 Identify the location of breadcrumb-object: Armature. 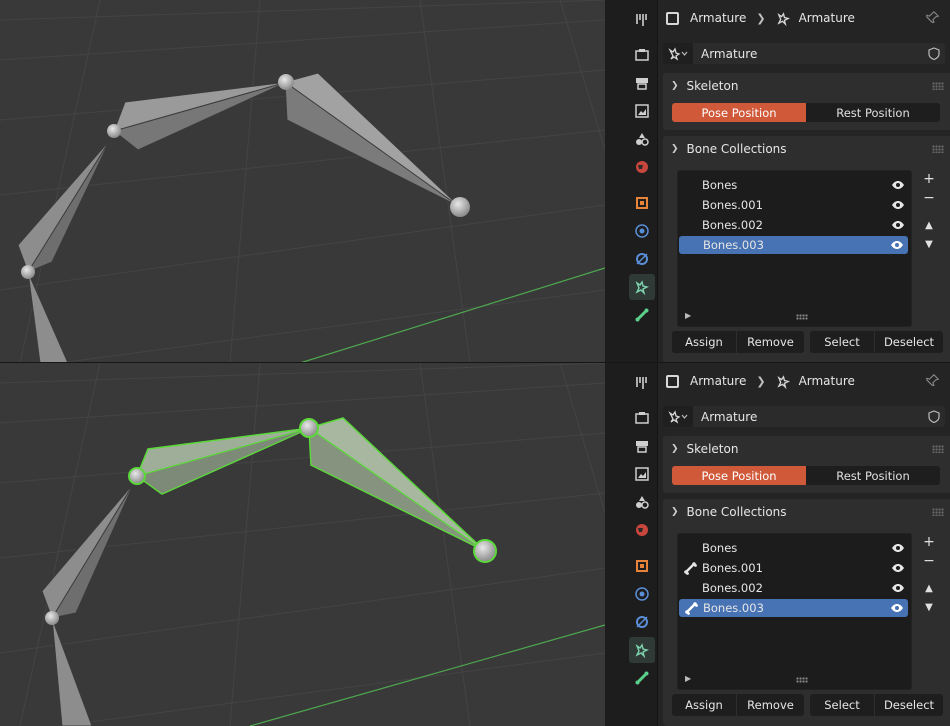
(718, 18).